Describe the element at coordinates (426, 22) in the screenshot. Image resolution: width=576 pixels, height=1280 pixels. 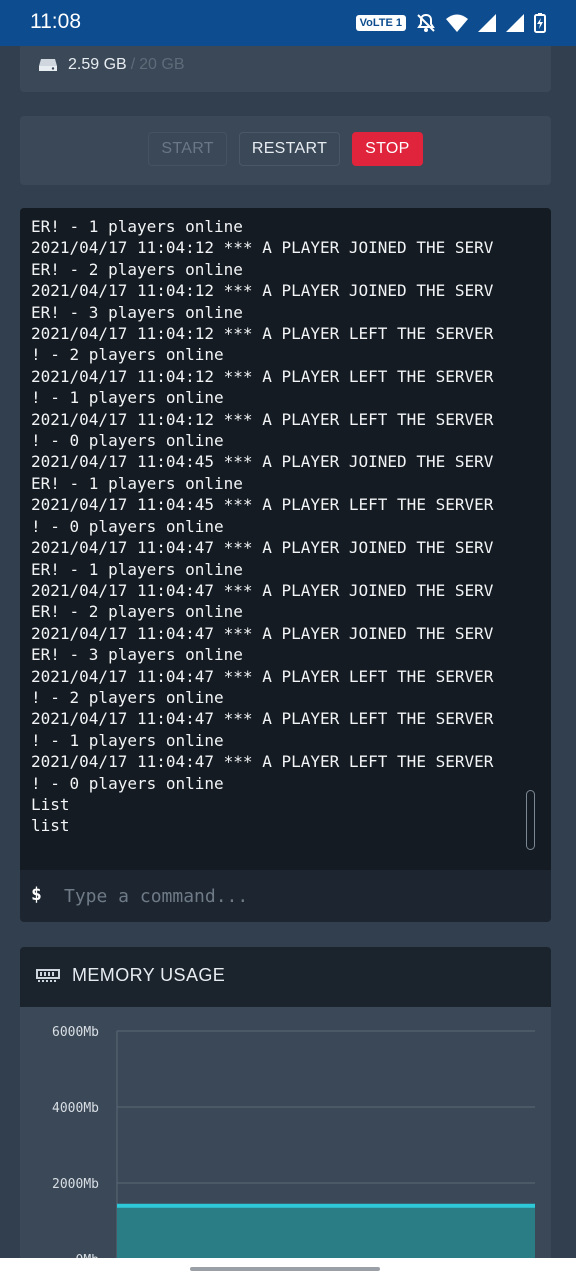
I see `bell-off-icon` at that location.